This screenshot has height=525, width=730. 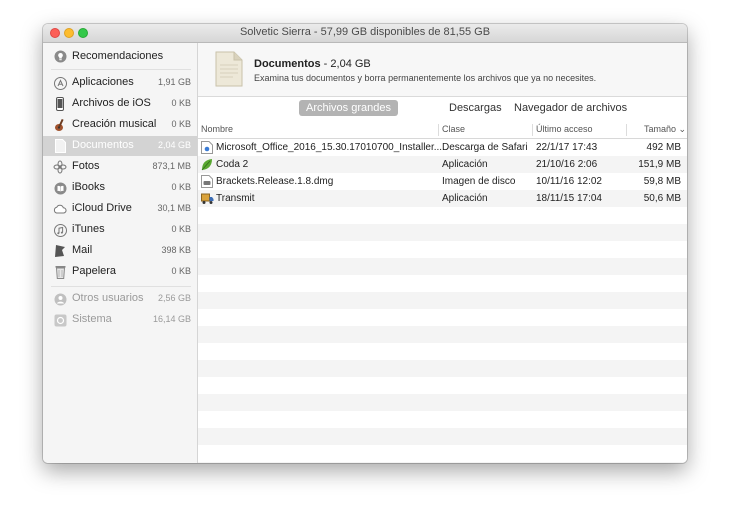 I want to click on sidebar-item-documentos: Documentos 2,04 GB, so click(x=120, y=146).